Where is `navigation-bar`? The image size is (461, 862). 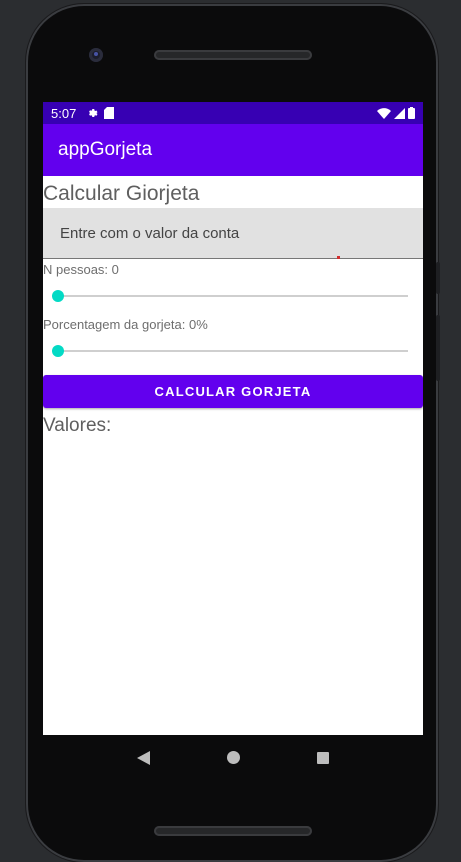
navigation-bar is located at coordinates (233, 757).